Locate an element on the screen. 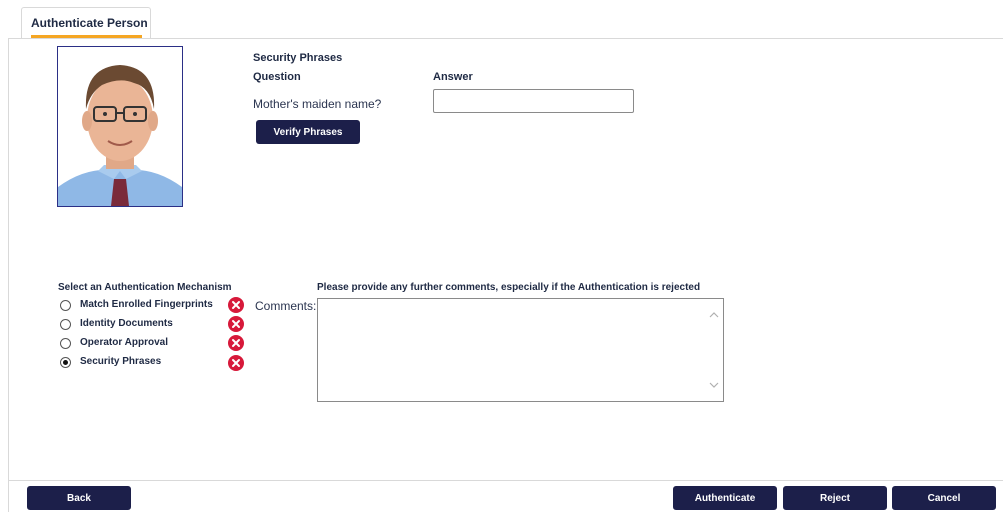 Image resolution: width=1003 pixels, height=512 pixels. tab-authenticate-person: Authenticate Person is located at coordinates (86, 22).